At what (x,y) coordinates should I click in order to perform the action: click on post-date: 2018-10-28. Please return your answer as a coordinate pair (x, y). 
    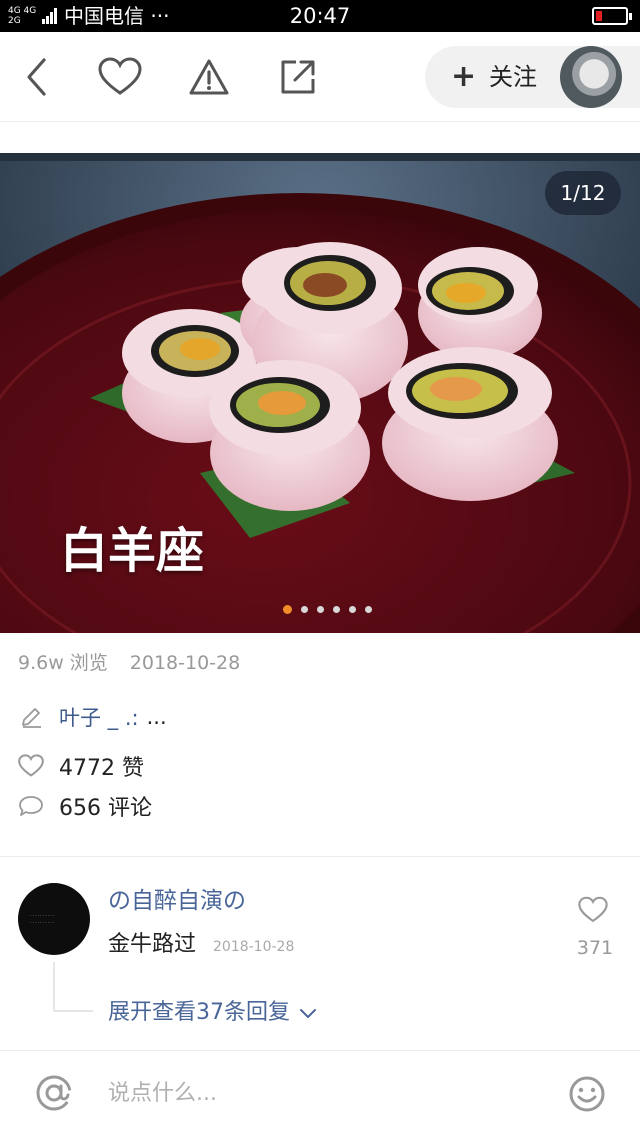
    Looking at the image, I should click on (185, 663).